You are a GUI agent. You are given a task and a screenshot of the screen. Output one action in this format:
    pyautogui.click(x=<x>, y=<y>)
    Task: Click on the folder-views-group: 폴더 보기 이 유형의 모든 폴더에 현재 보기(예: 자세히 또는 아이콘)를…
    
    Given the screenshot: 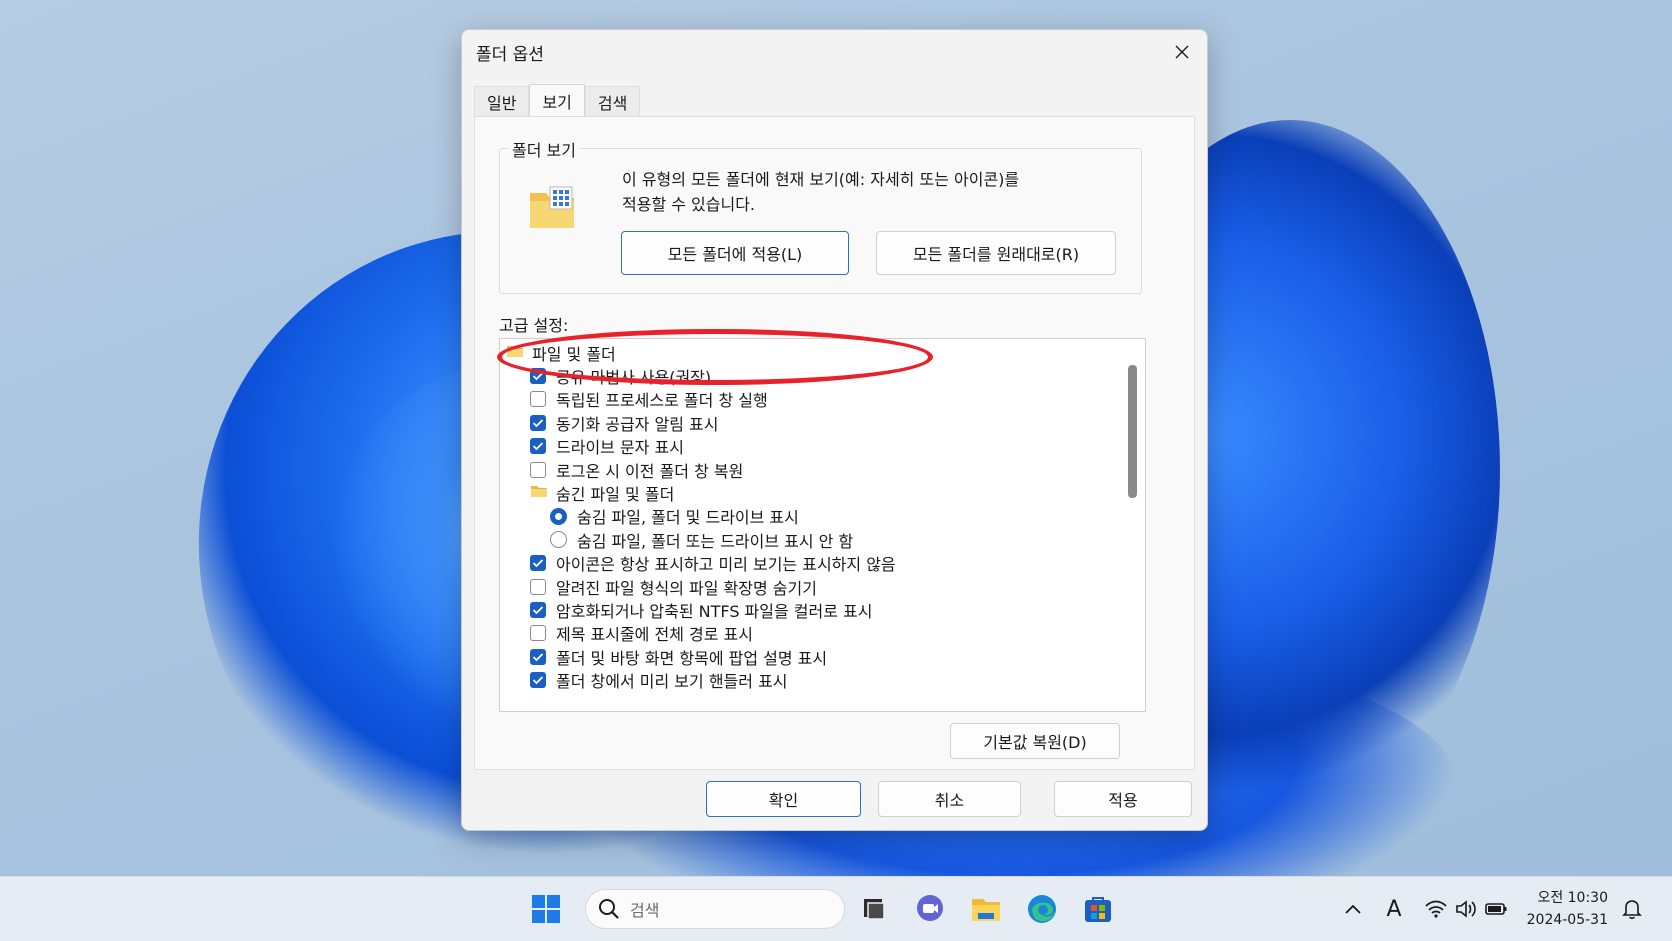 What is the action you would take?
    pyautogui.click(x=820, y=215)
    